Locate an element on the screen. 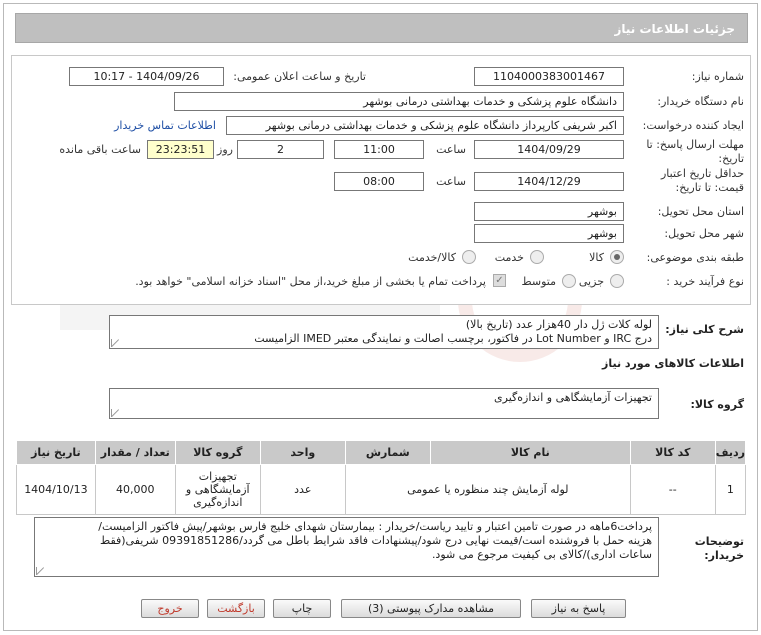 This screenshot has width=761, height=635. cell-date: 1404/10/13 is located at coordinates (56, 489).